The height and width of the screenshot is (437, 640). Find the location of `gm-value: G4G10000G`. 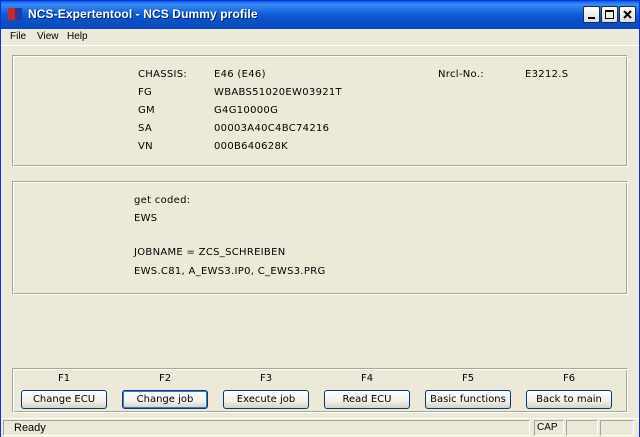

gm-value: G4G10000G is located at coordinates (246, 110).